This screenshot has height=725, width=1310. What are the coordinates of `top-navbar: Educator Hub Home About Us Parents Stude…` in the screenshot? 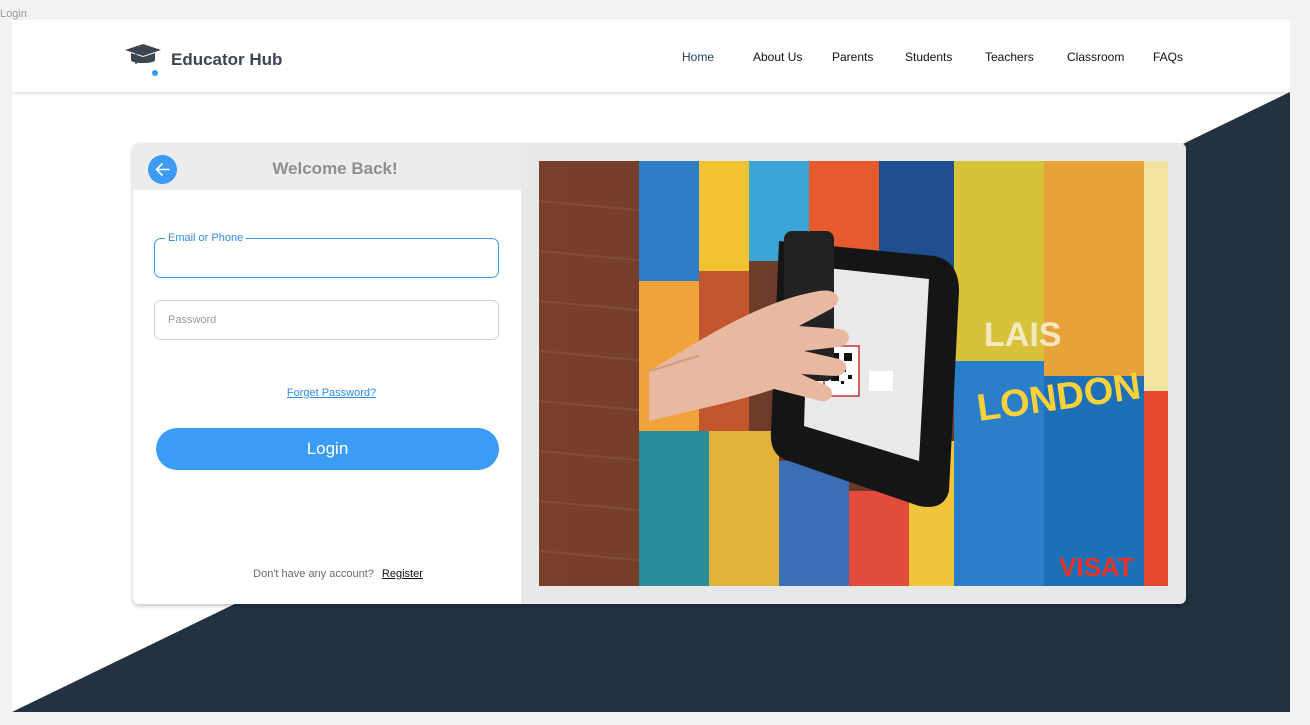 It's located at (651, 56).